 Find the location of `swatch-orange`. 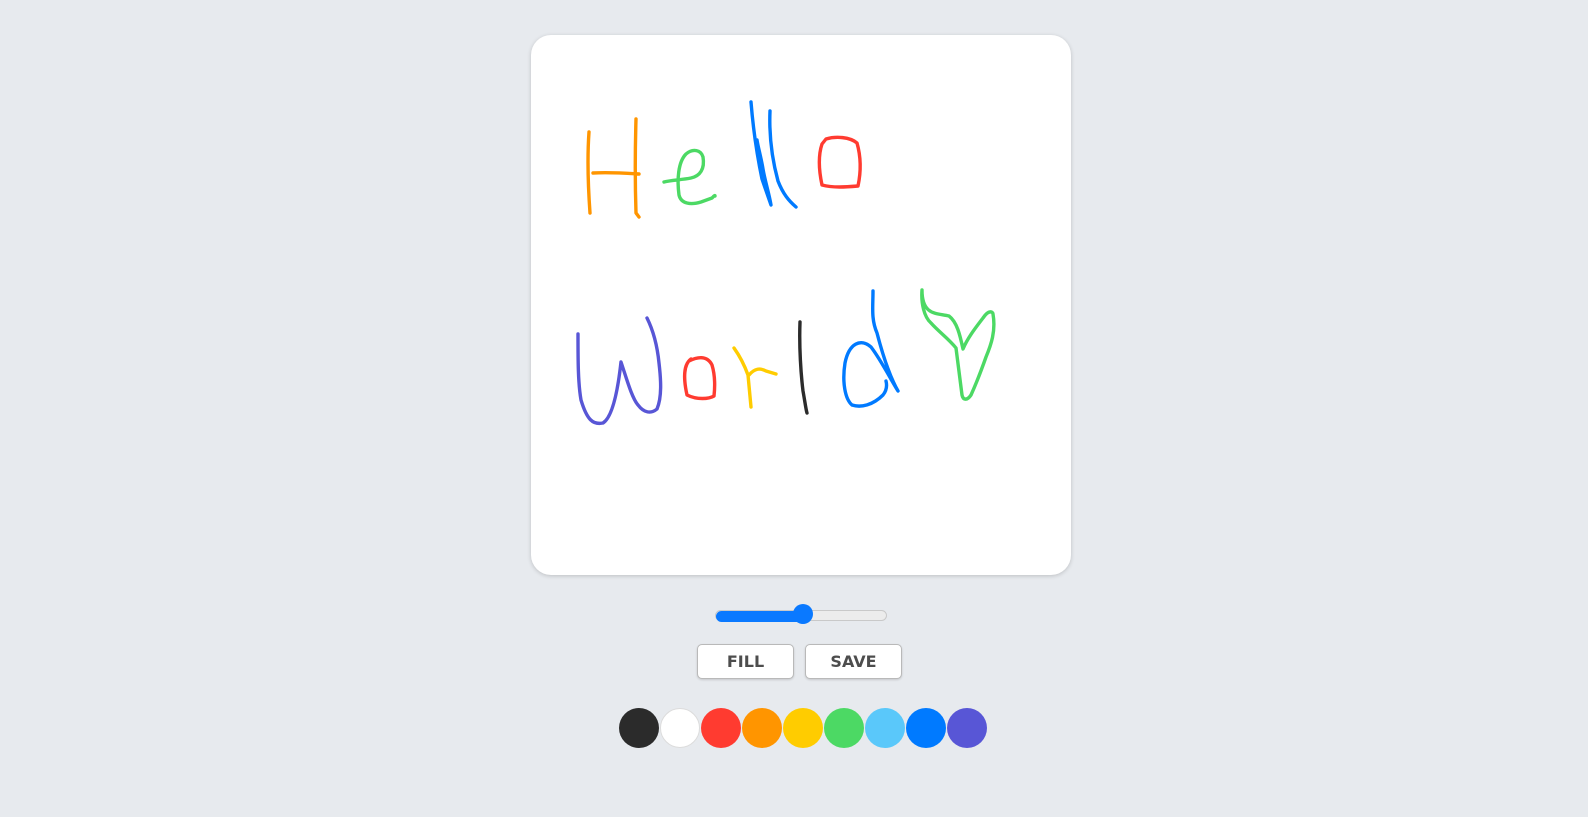

swatch-orange is located at coordinates (762, 728).